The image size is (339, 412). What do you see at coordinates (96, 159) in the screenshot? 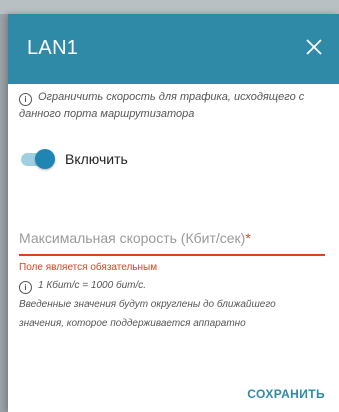
I see `enable-toggle-label: Включить` at bounding box center [96, 159].